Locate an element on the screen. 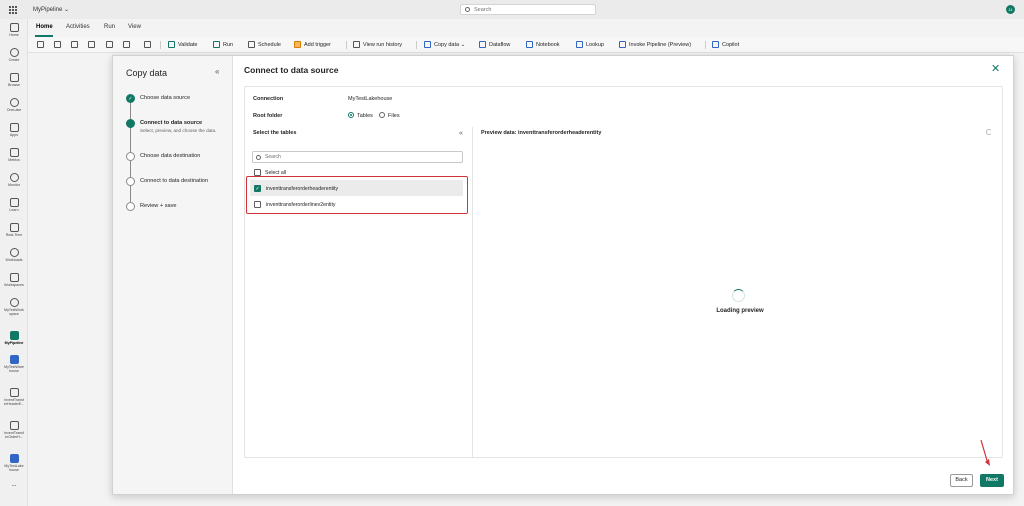  top-bar: MyPipeline ⌄ Search 11 is located at coordinates (512, 9).